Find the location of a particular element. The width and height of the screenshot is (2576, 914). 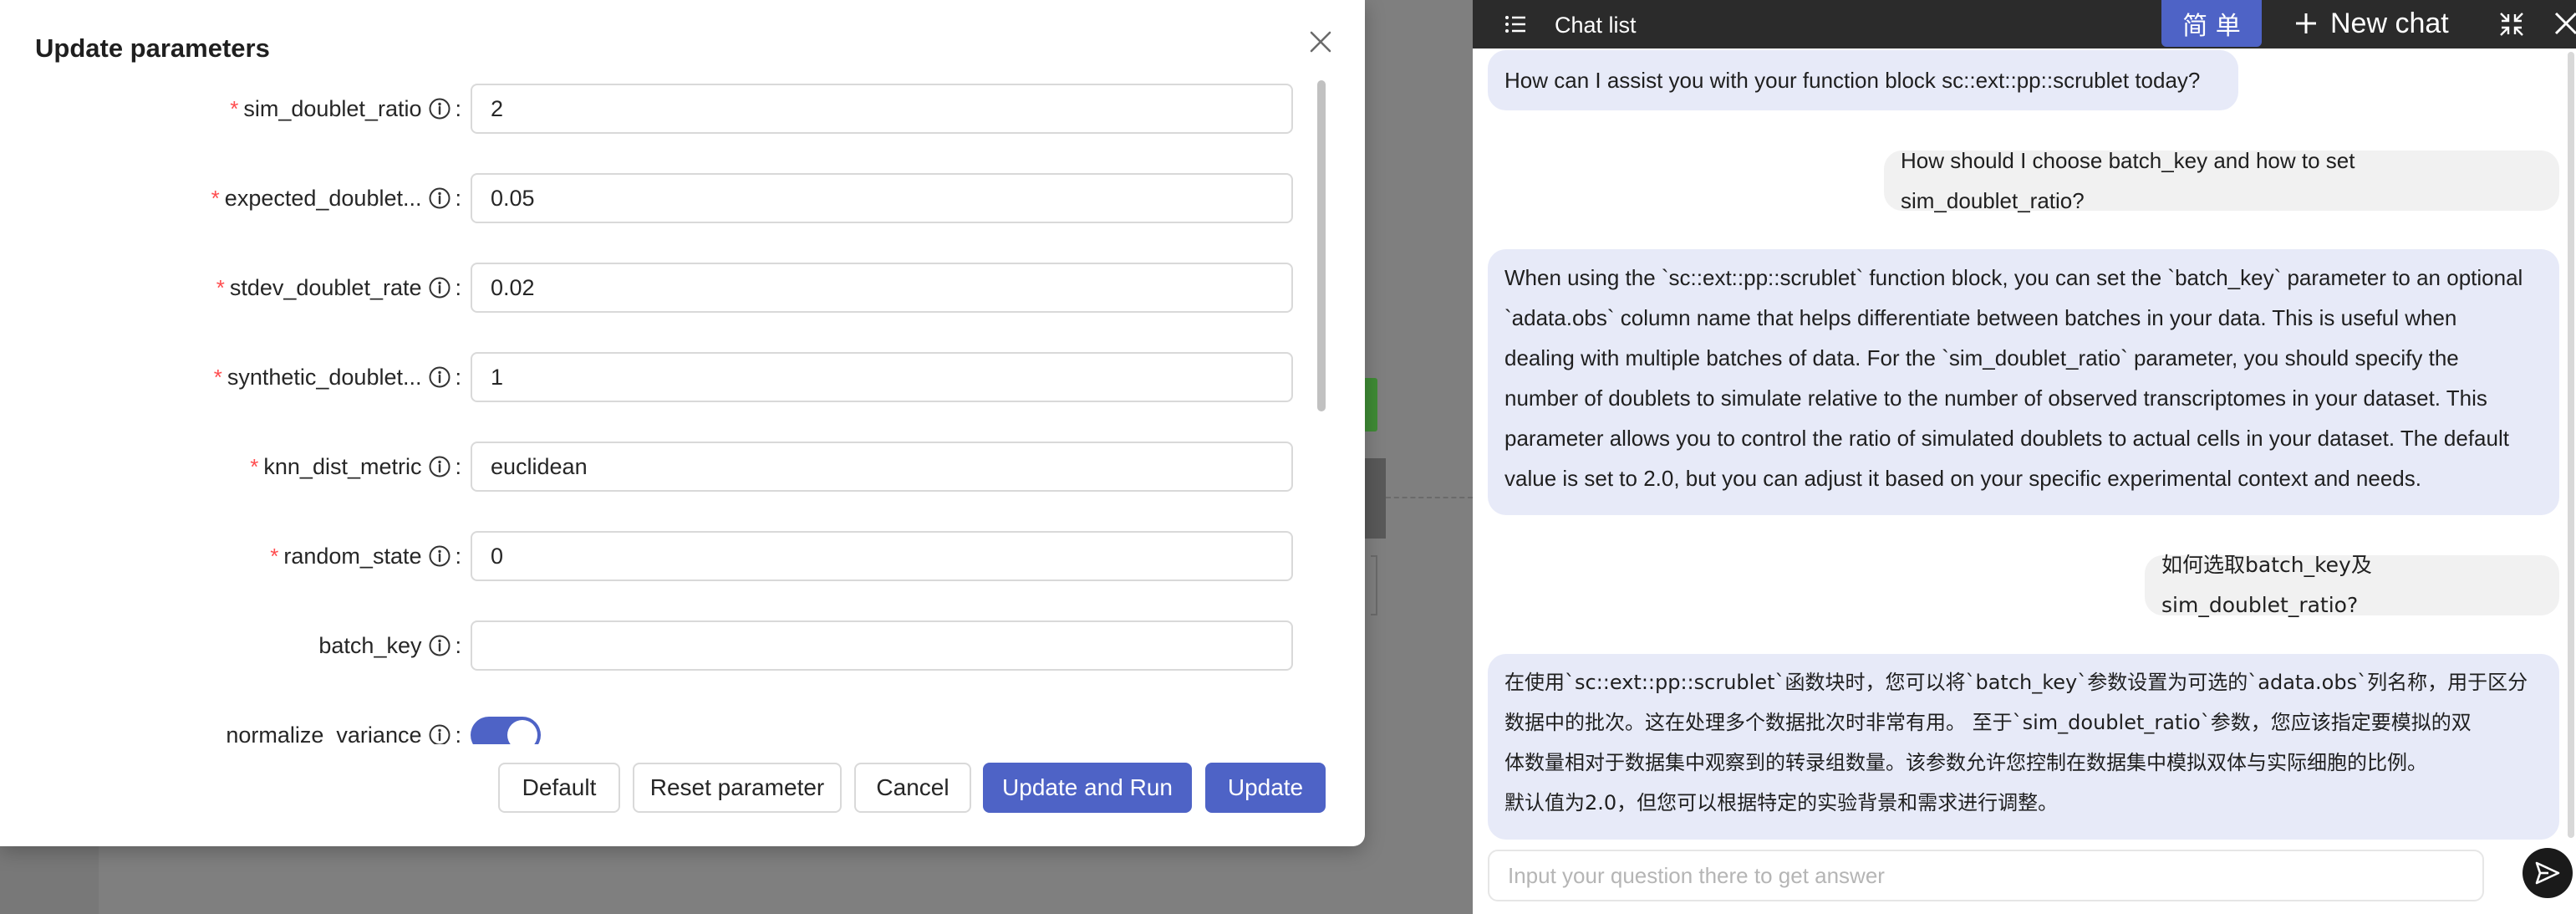

field-label: * expected_doublet... : is located at coordinates (336, 198).